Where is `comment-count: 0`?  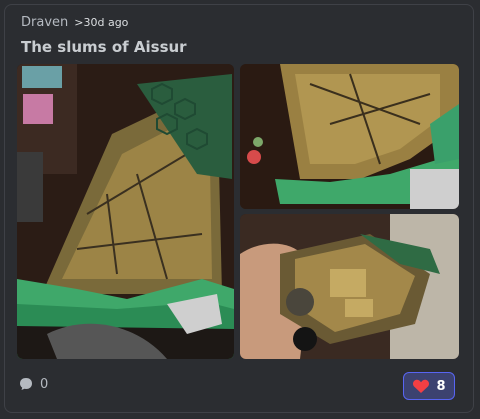 comment-count: 0 is located at coordinates (44, 384).